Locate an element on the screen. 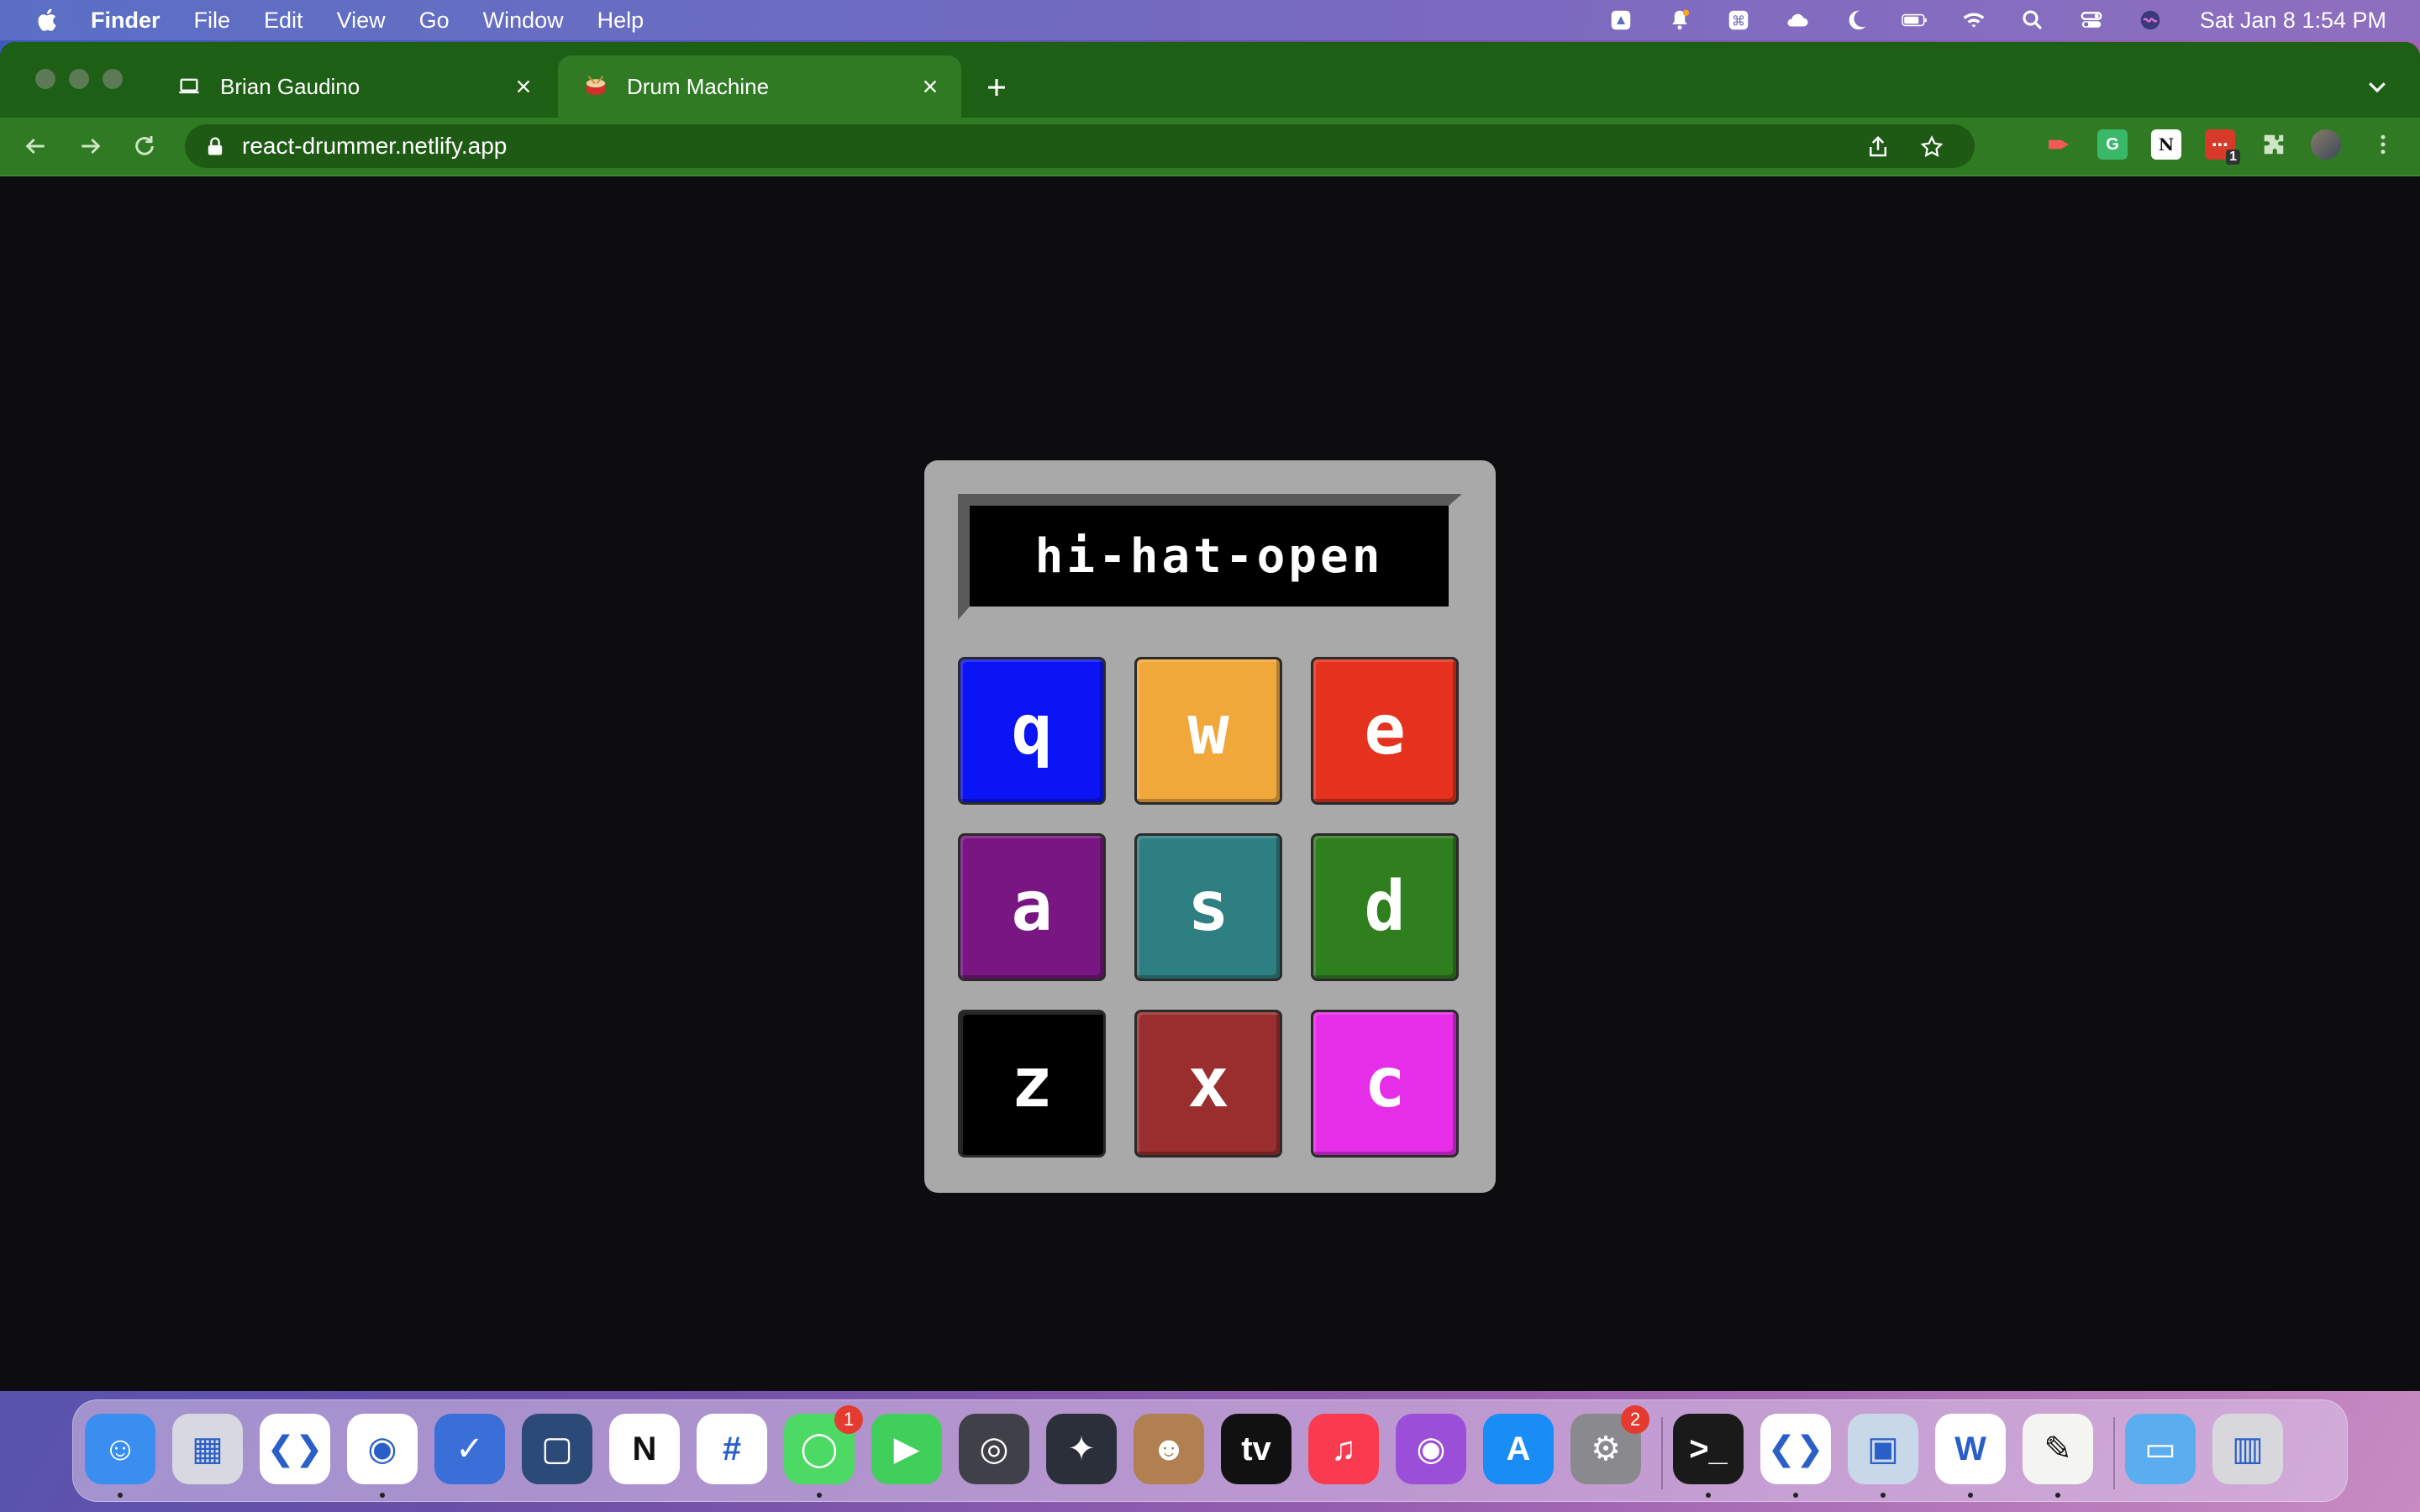  podcasts-icon: ◉ is located at coordinates (1431, 1449).